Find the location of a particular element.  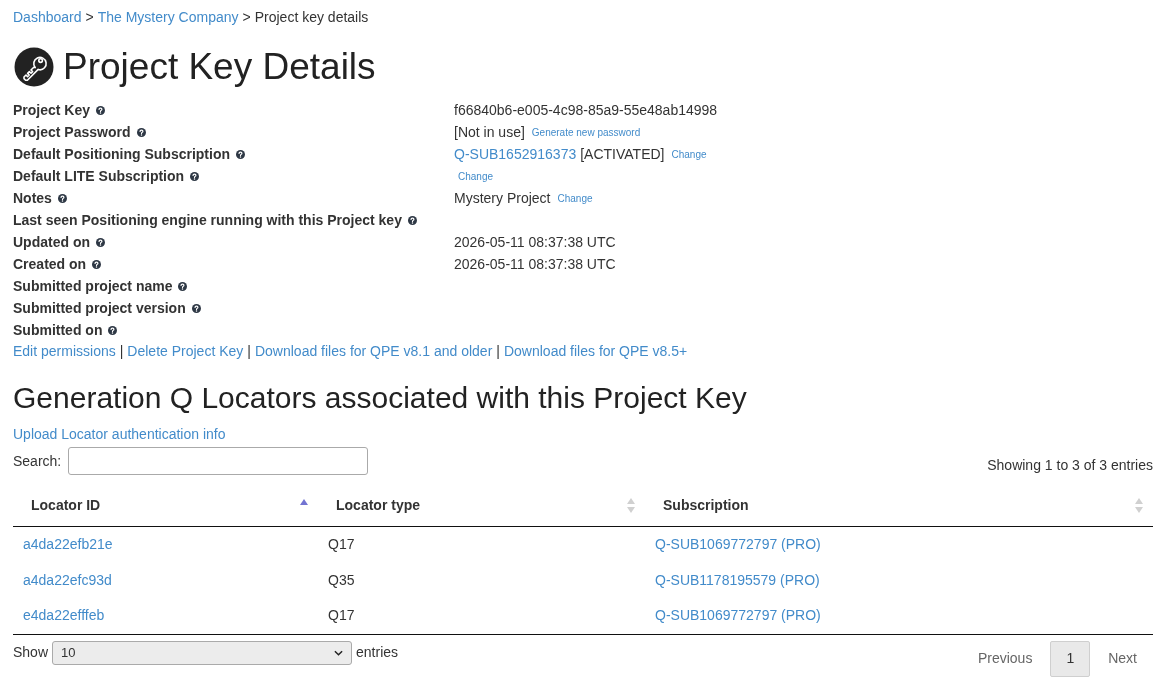

detail-value: [Not in use] is located at coordinates (489, 132).